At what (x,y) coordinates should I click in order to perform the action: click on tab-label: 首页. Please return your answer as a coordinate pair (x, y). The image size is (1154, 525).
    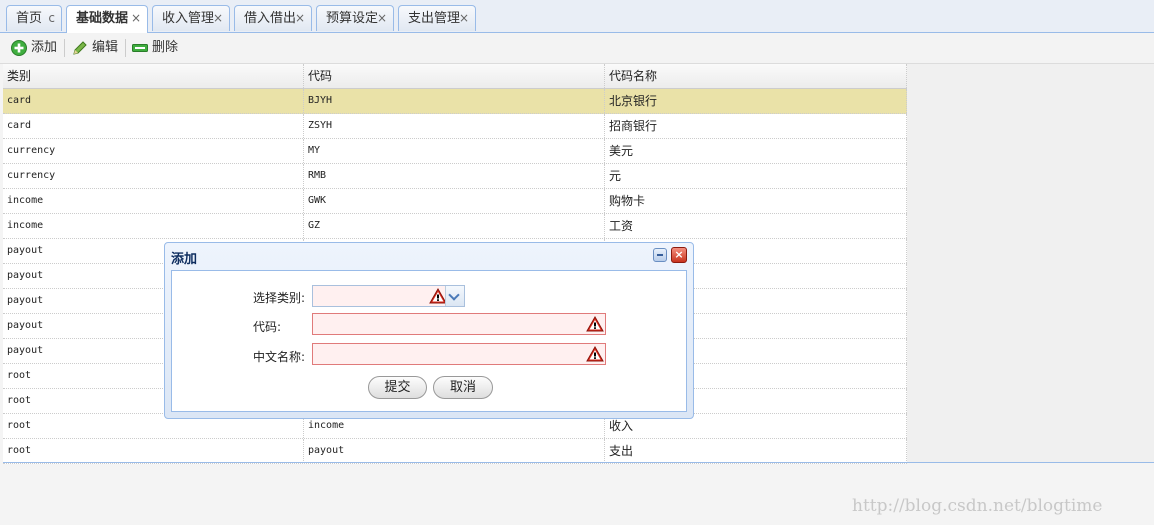
    Looking at the image, I should click on (29, 18).